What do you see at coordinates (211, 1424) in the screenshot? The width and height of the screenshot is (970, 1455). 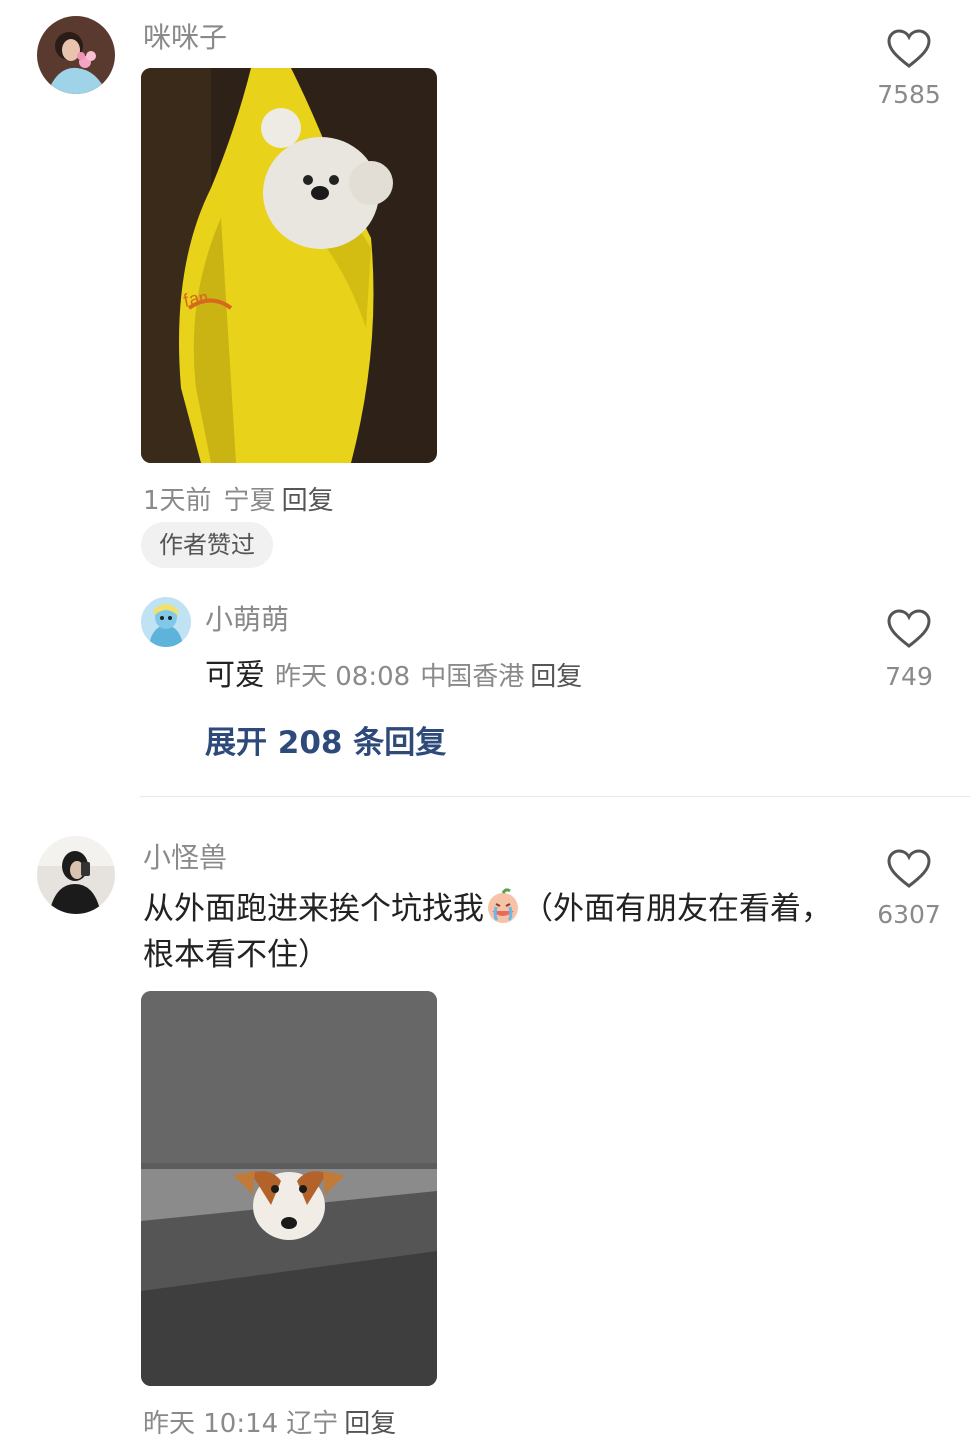 I see `comment-time: 昨天 10:14` at bounding box center [211, 1424].